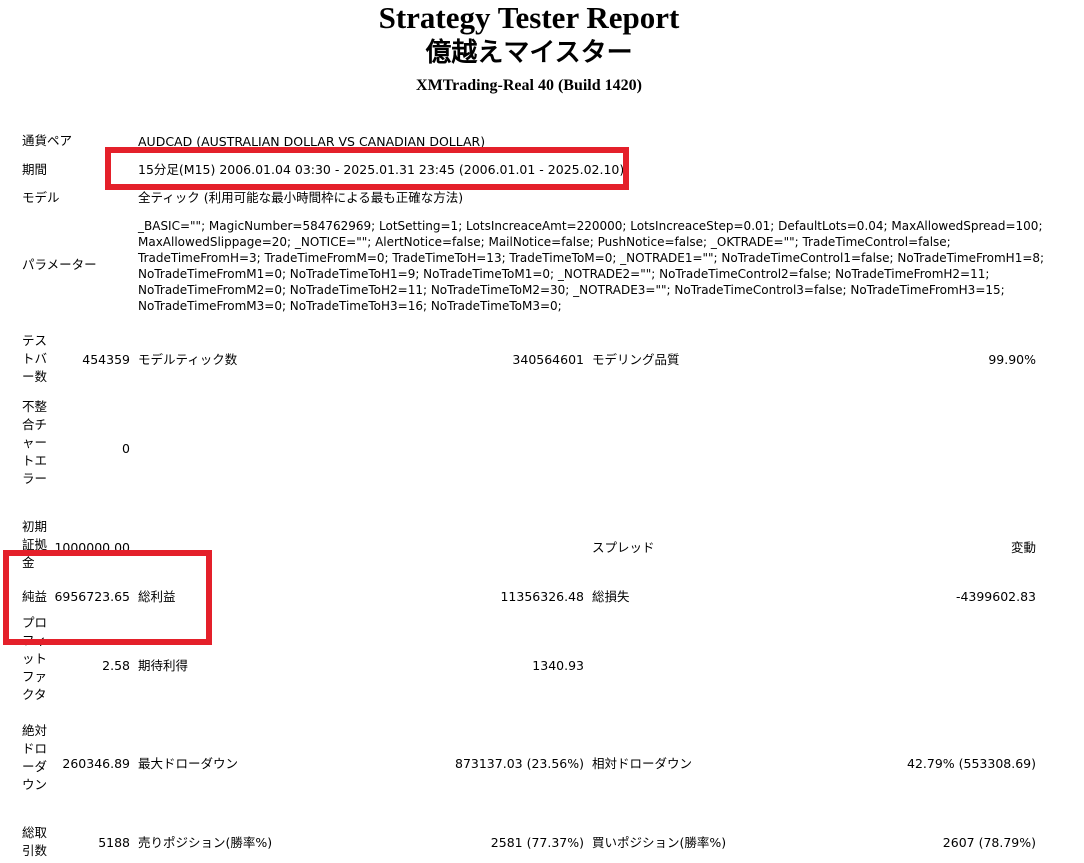 The image size is (1084, 863). Describe the element at coordinates (1012, 359) in the screenshot. I see `quality-value: 99.90%` at that location.